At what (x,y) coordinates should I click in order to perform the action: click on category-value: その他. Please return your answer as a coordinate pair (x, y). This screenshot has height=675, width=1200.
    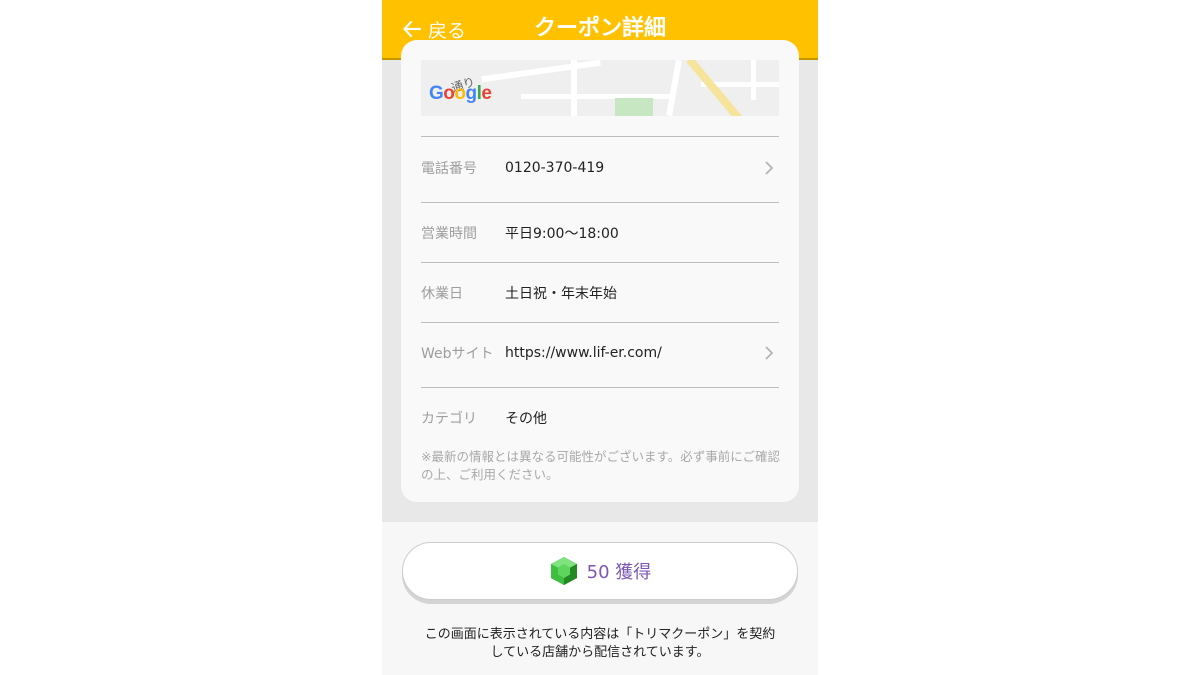
    Looking at the image, I should click on (526, 419).